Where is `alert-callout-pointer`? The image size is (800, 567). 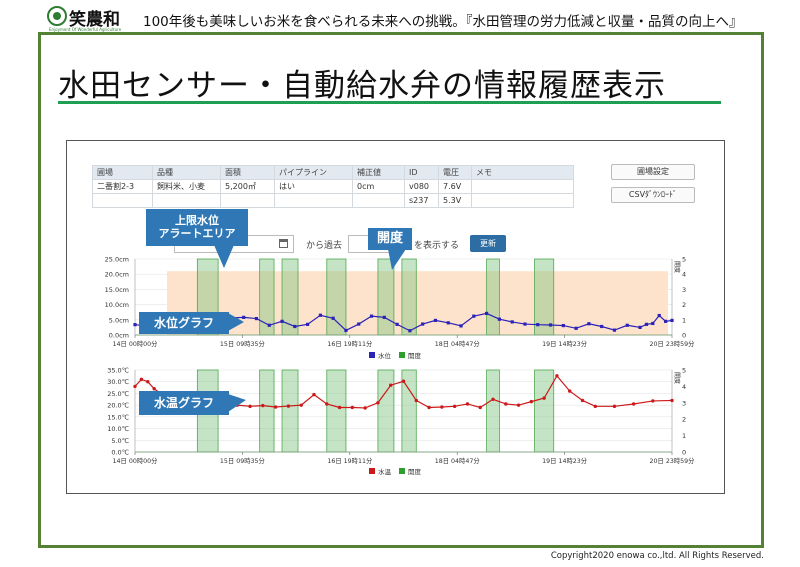
alert-callout-pointer is located at coordinates (224, 256).